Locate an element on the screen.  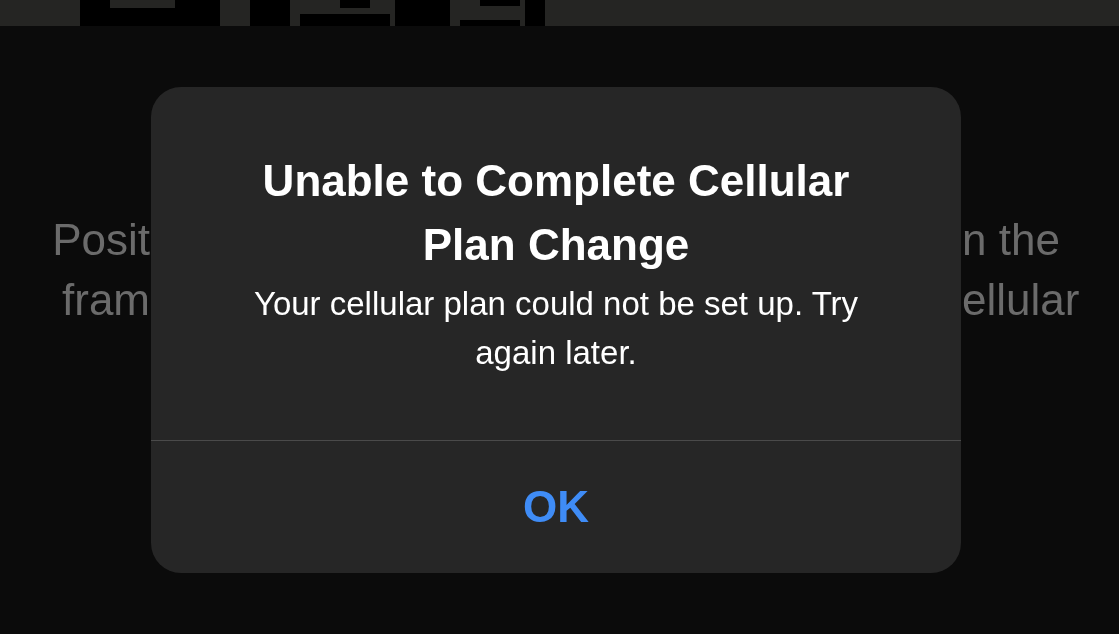
background-text: ellular is located at coordinates (1021, 300).